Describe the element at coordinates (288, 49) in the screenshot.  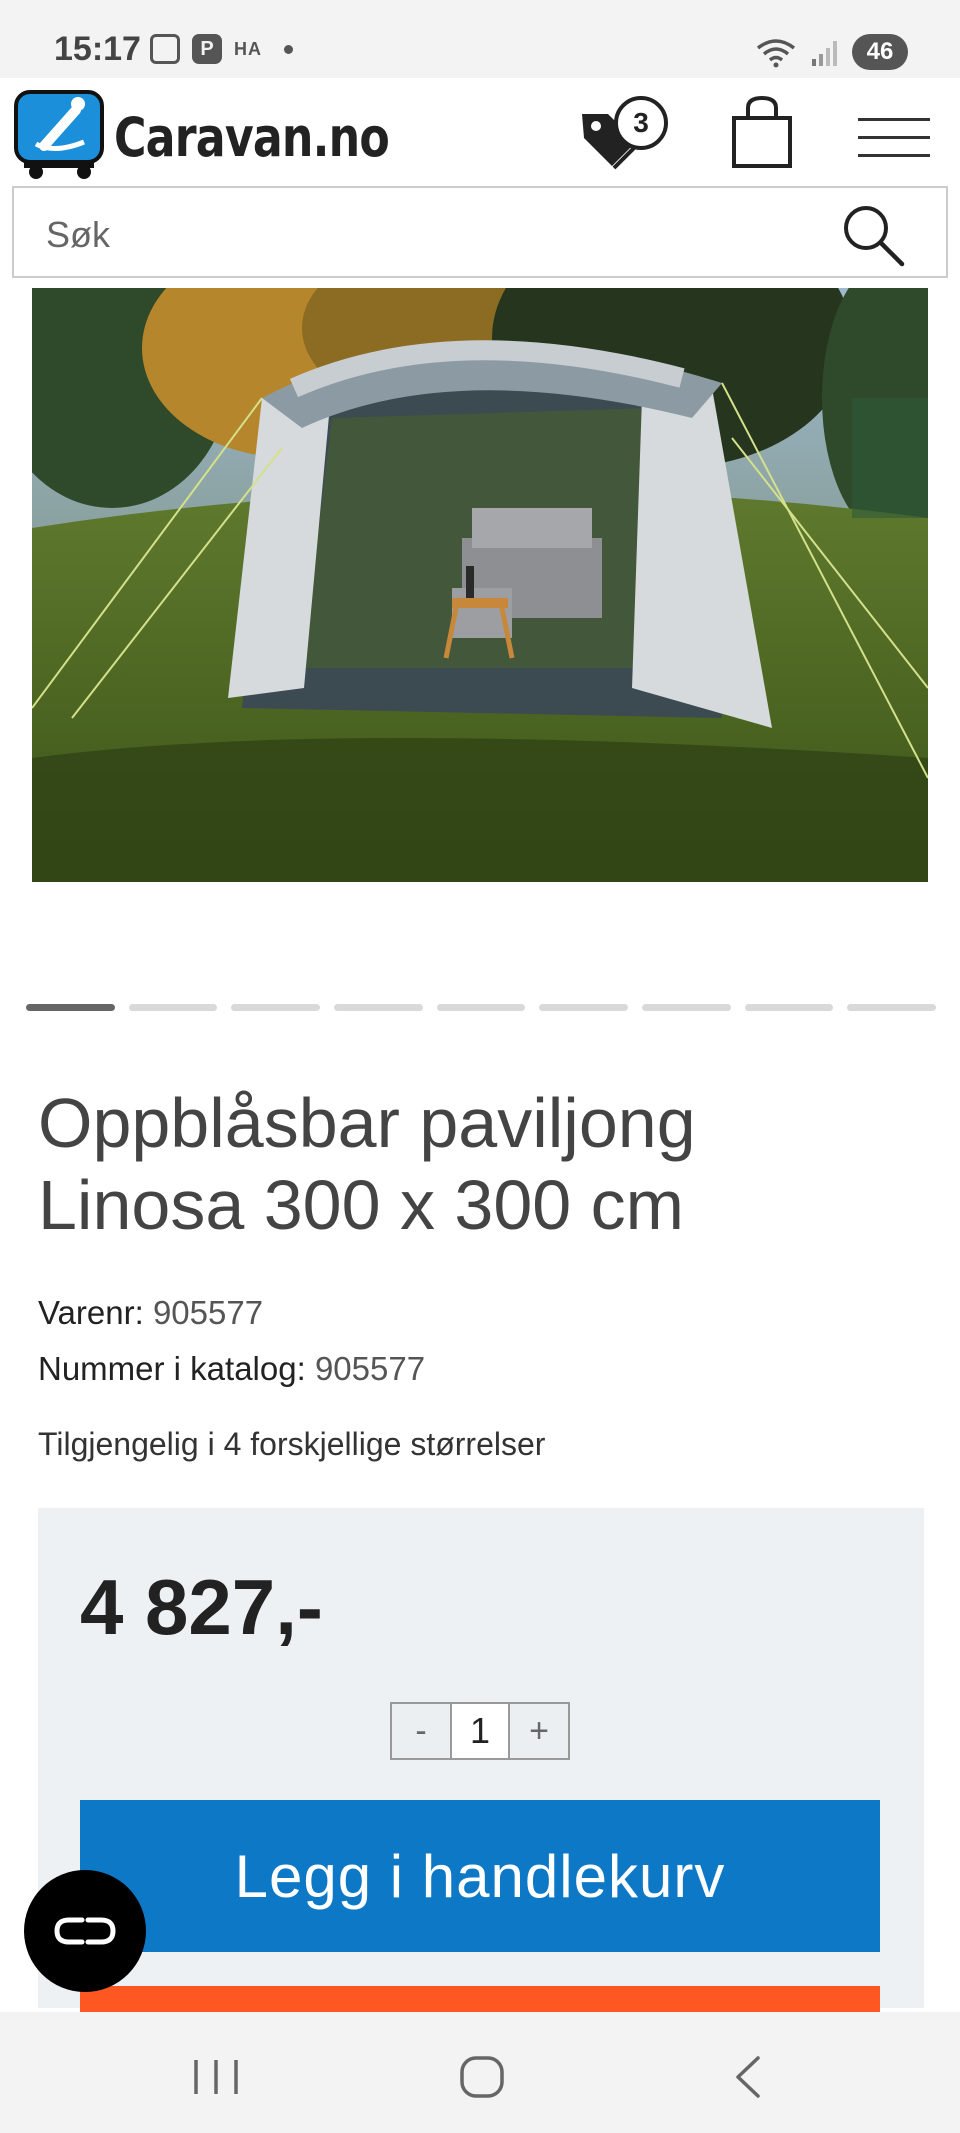
I see `notification-dot-icon` at that location.